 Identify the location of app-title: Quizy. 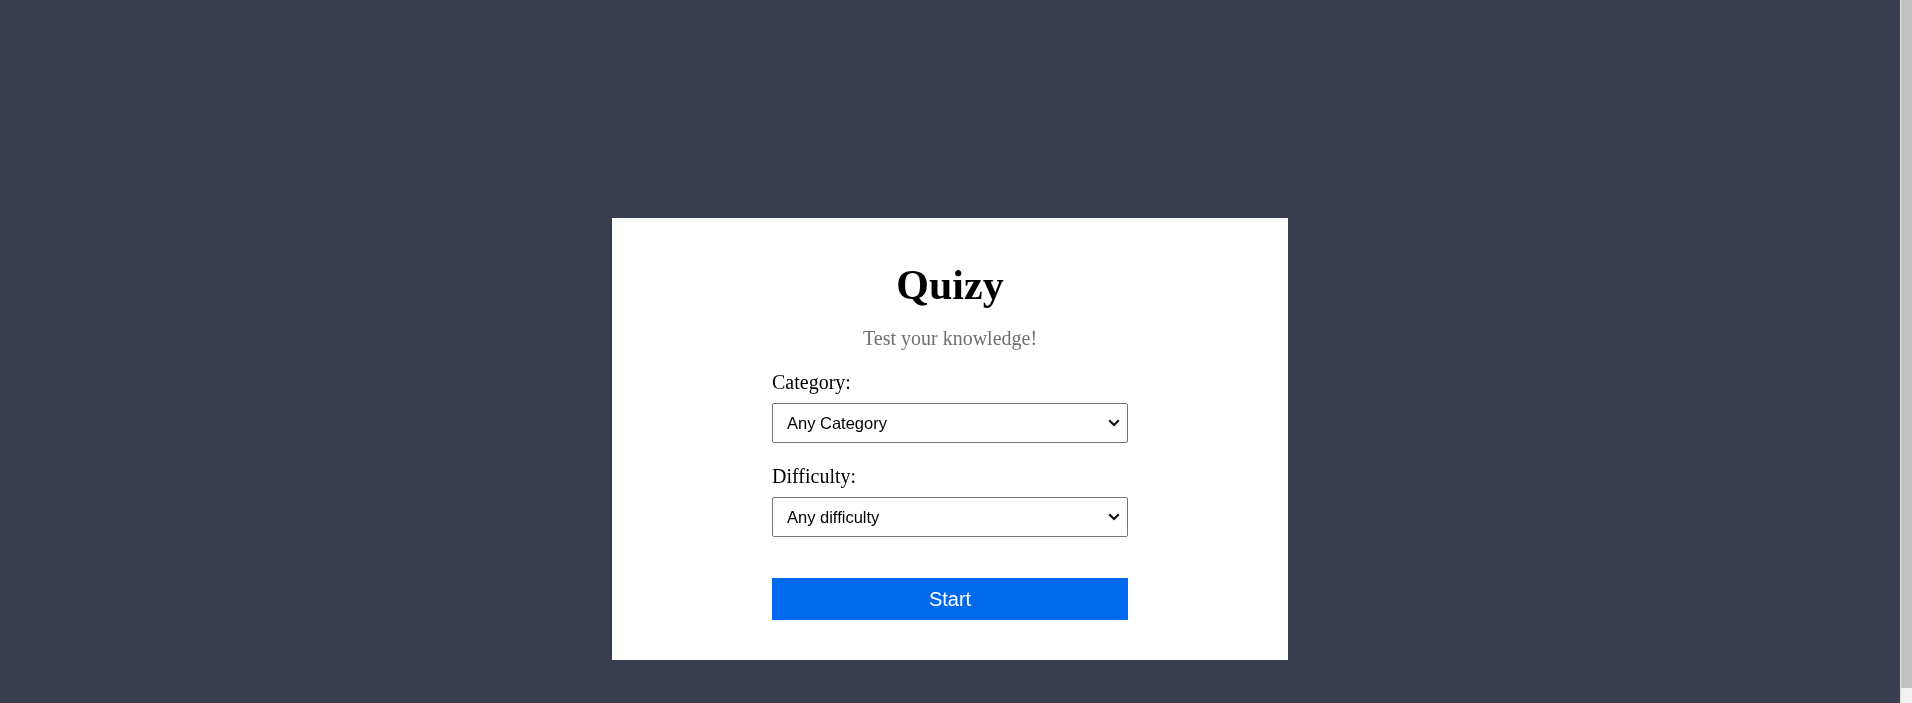
(950, 285).